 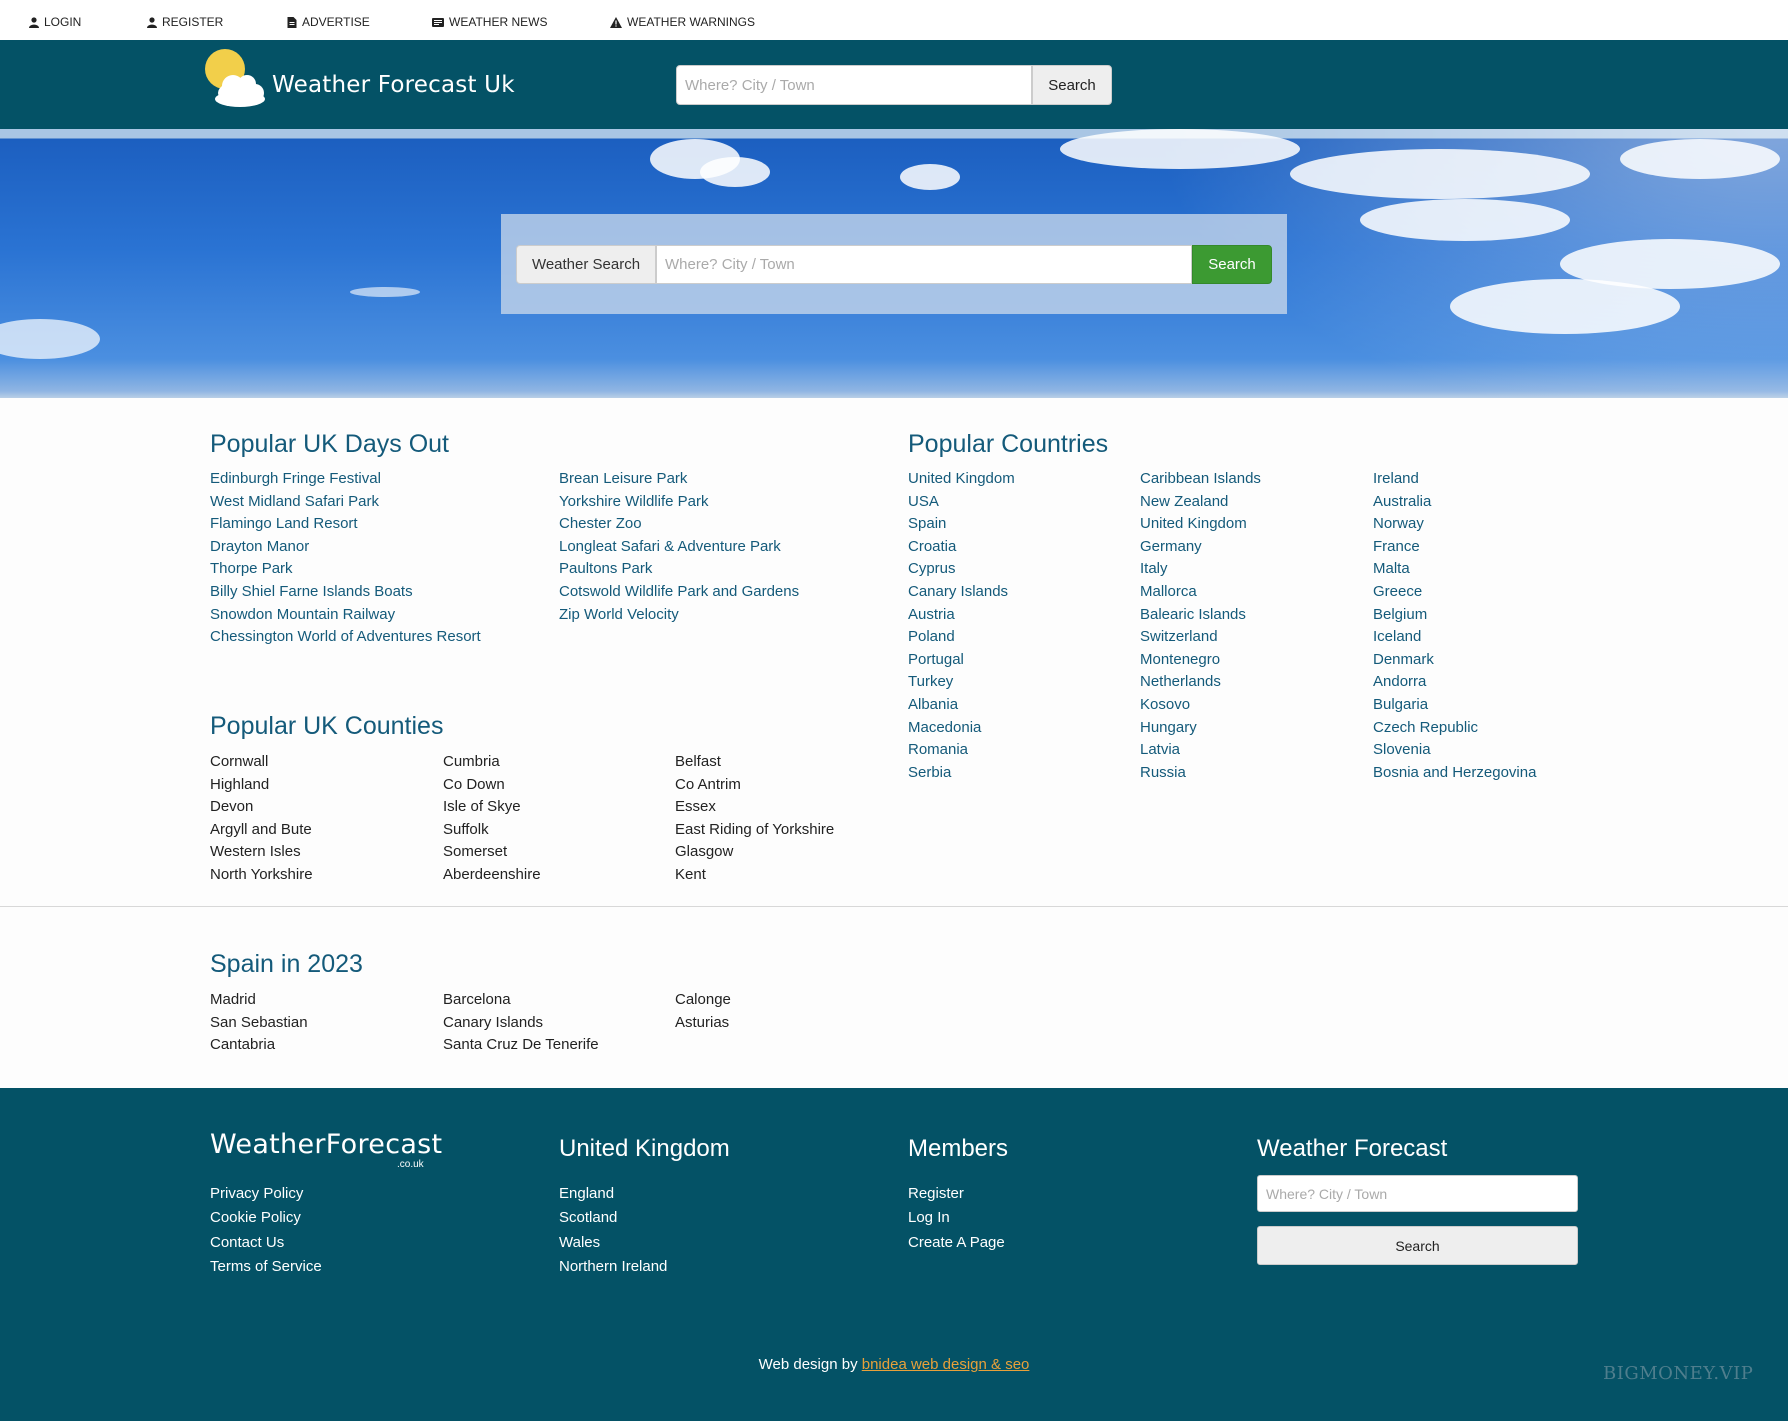 What do you see at coordinates (679, 569) in the screenshot?
I see `days-out-link: Paultons Park` at bounding box center [679, 569].